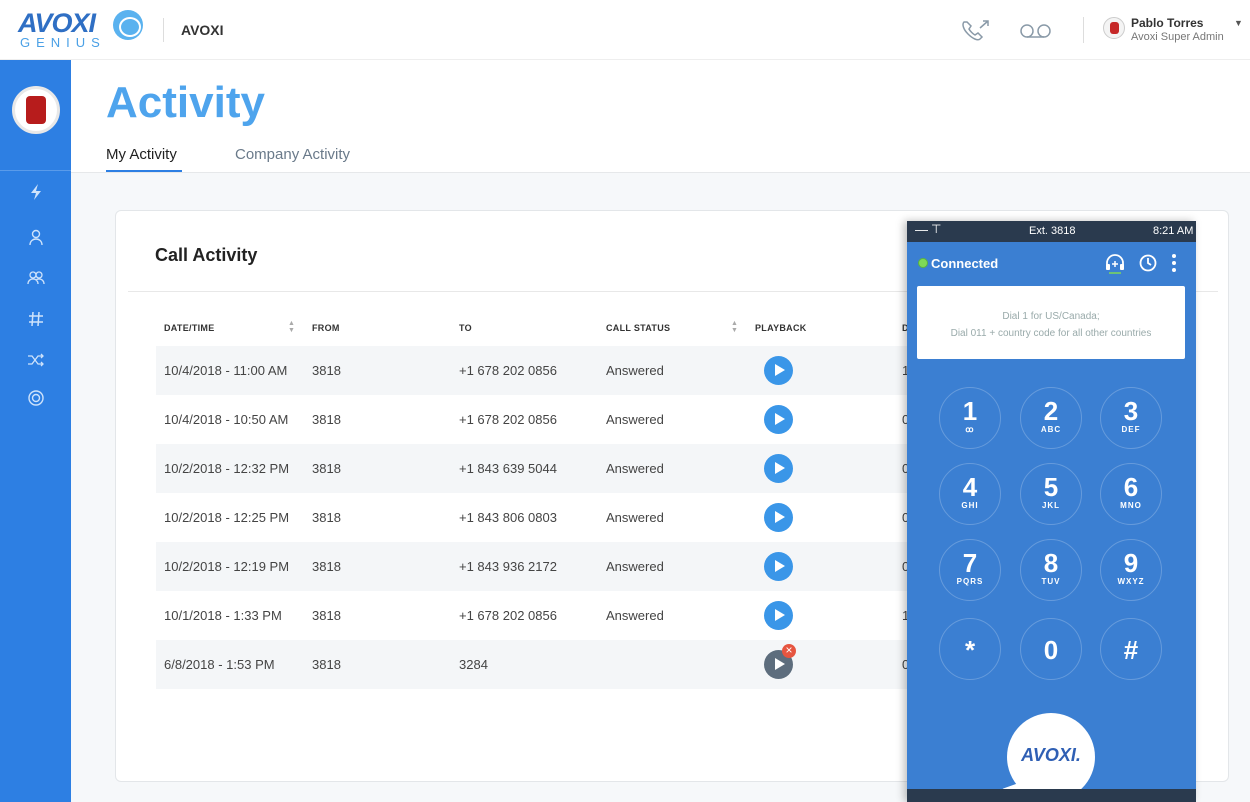 The width and height of the screenshot is (1250, 802). Describe the element at coordinates (36, 319) in the screenshot. I see `hash-icon` at that location.